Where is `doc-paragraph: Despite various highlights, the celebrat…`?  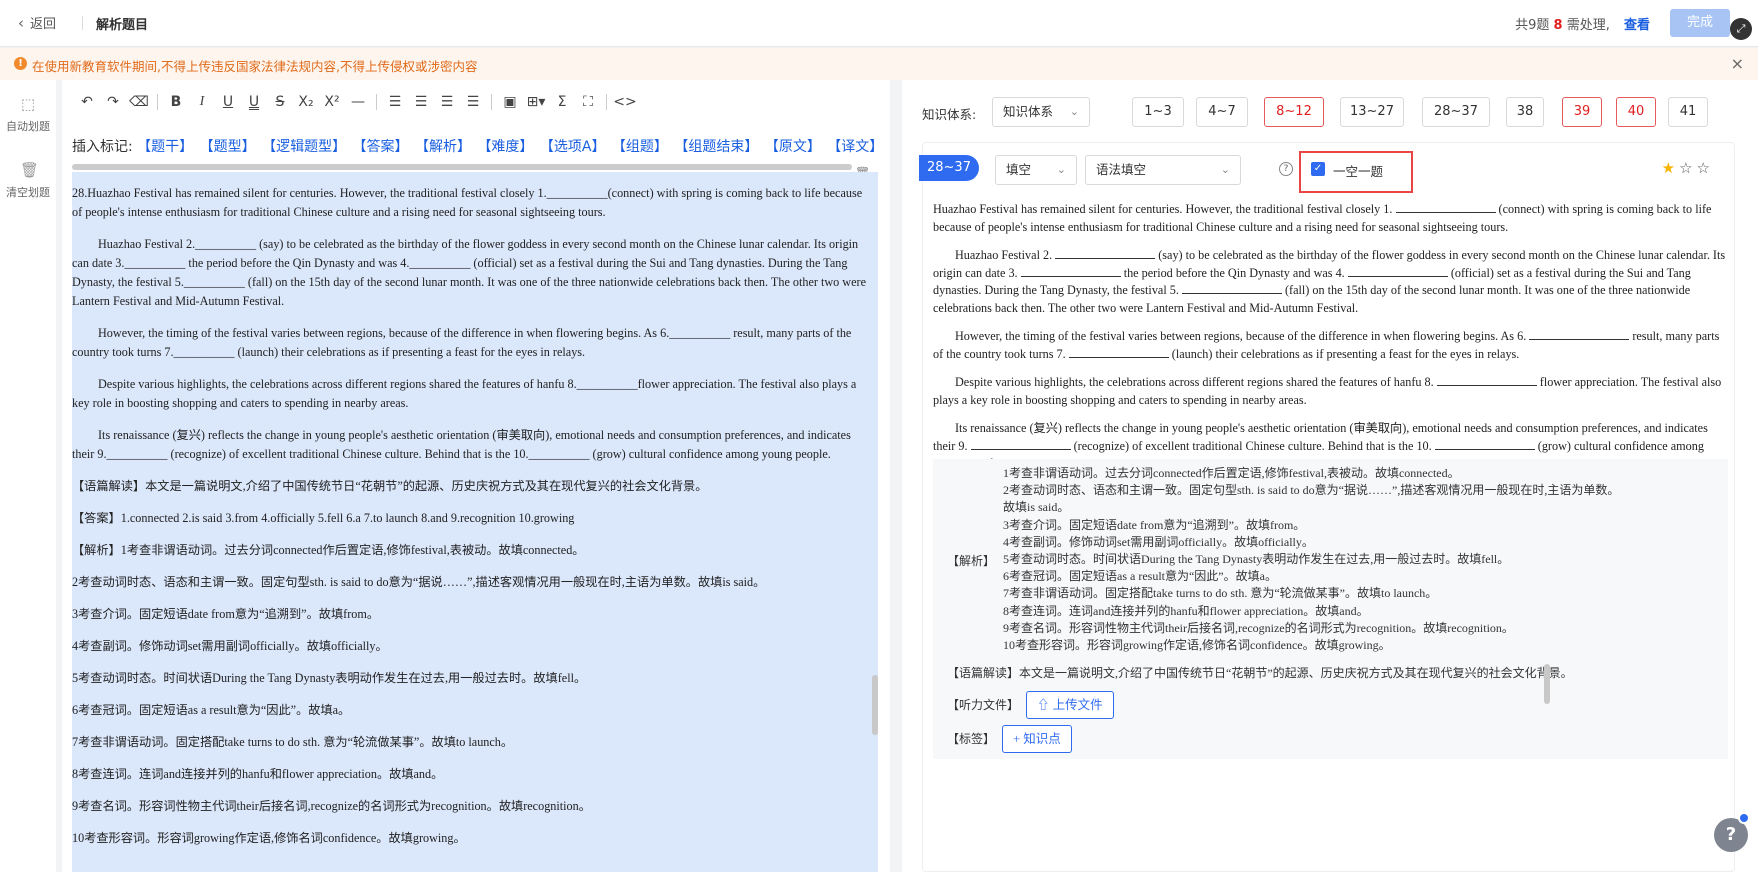 doc-paragraph: Despite various highlights, the celebrat… is located at coordinates (464, 393).